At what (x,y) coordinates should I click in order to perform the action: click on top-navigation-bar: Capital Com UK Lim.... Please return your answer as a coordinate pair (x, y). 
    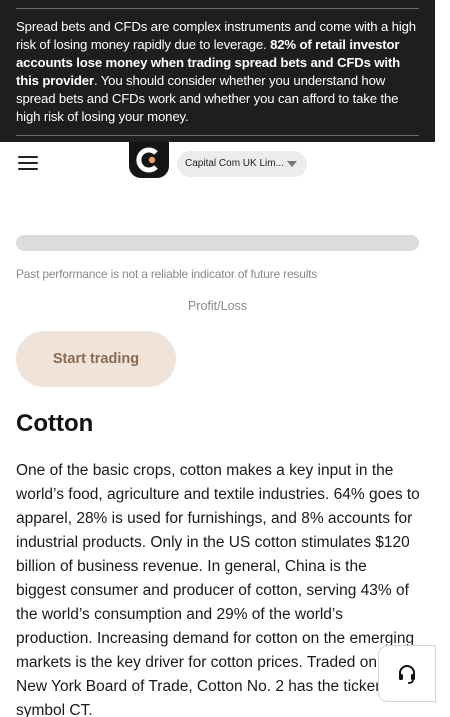
    Looking at the image, I should click on (217, 165).